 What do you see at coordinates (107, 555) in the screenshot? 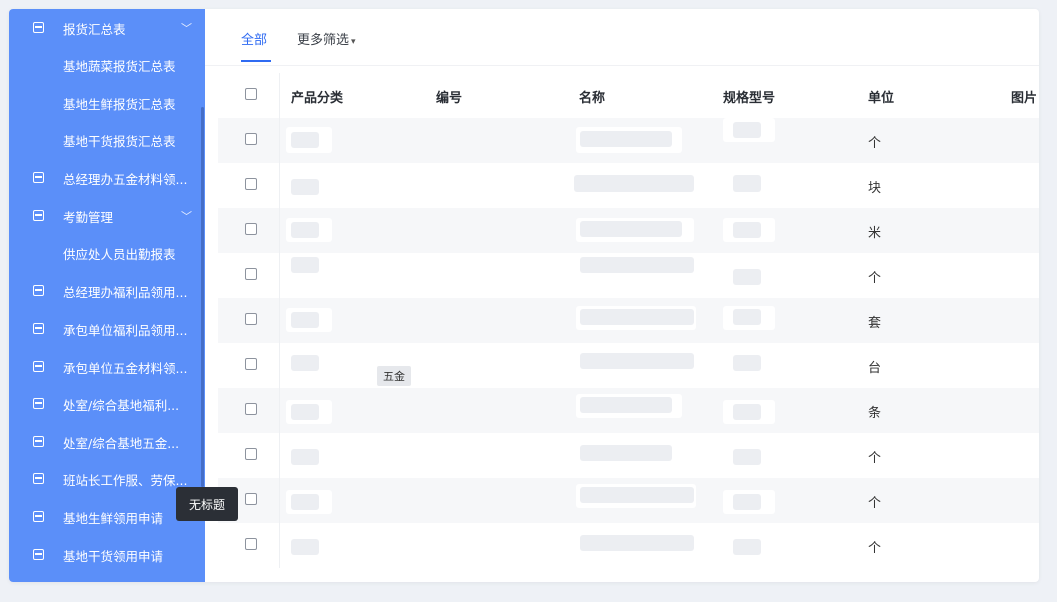
I see `sidebar-item-dry-goods-request: 基地干货领用申请` at bounding box center [107, 555].